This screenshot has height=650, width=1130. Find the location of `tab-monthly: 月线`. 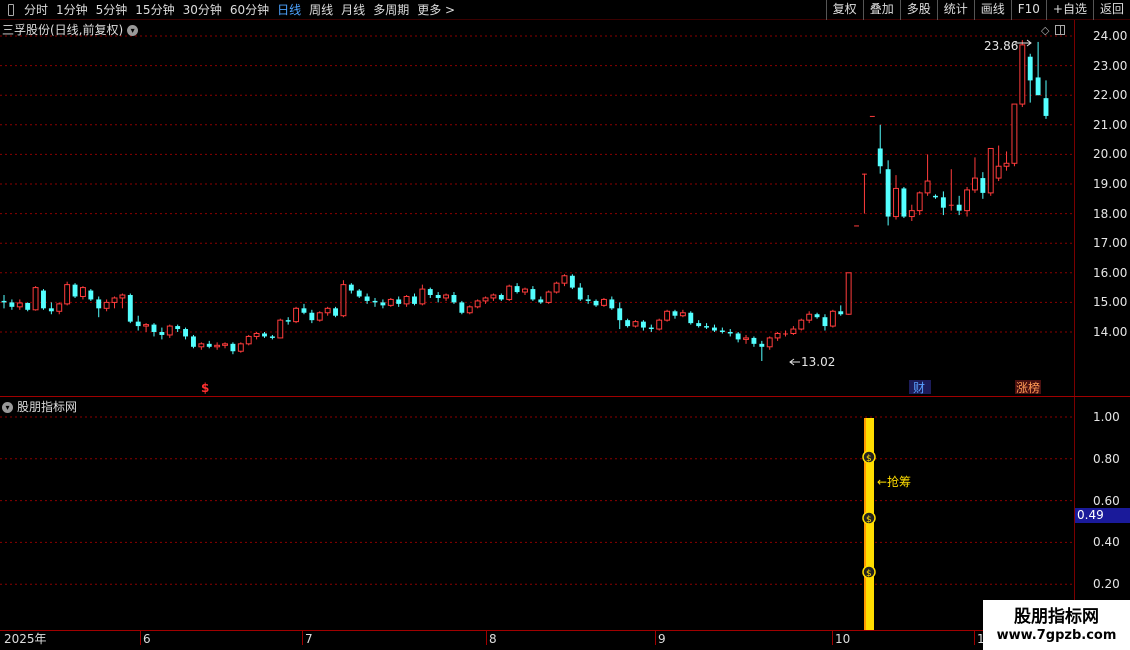

tab-monthly: 月线 is located at coordinates (353, 10).